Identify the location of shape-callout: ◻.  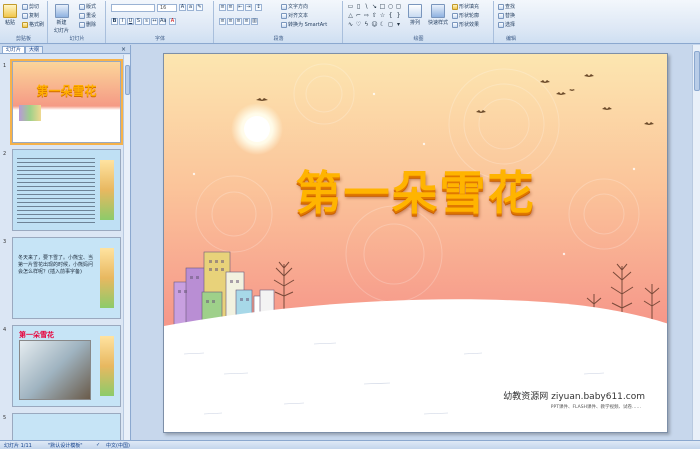
(390, 24).